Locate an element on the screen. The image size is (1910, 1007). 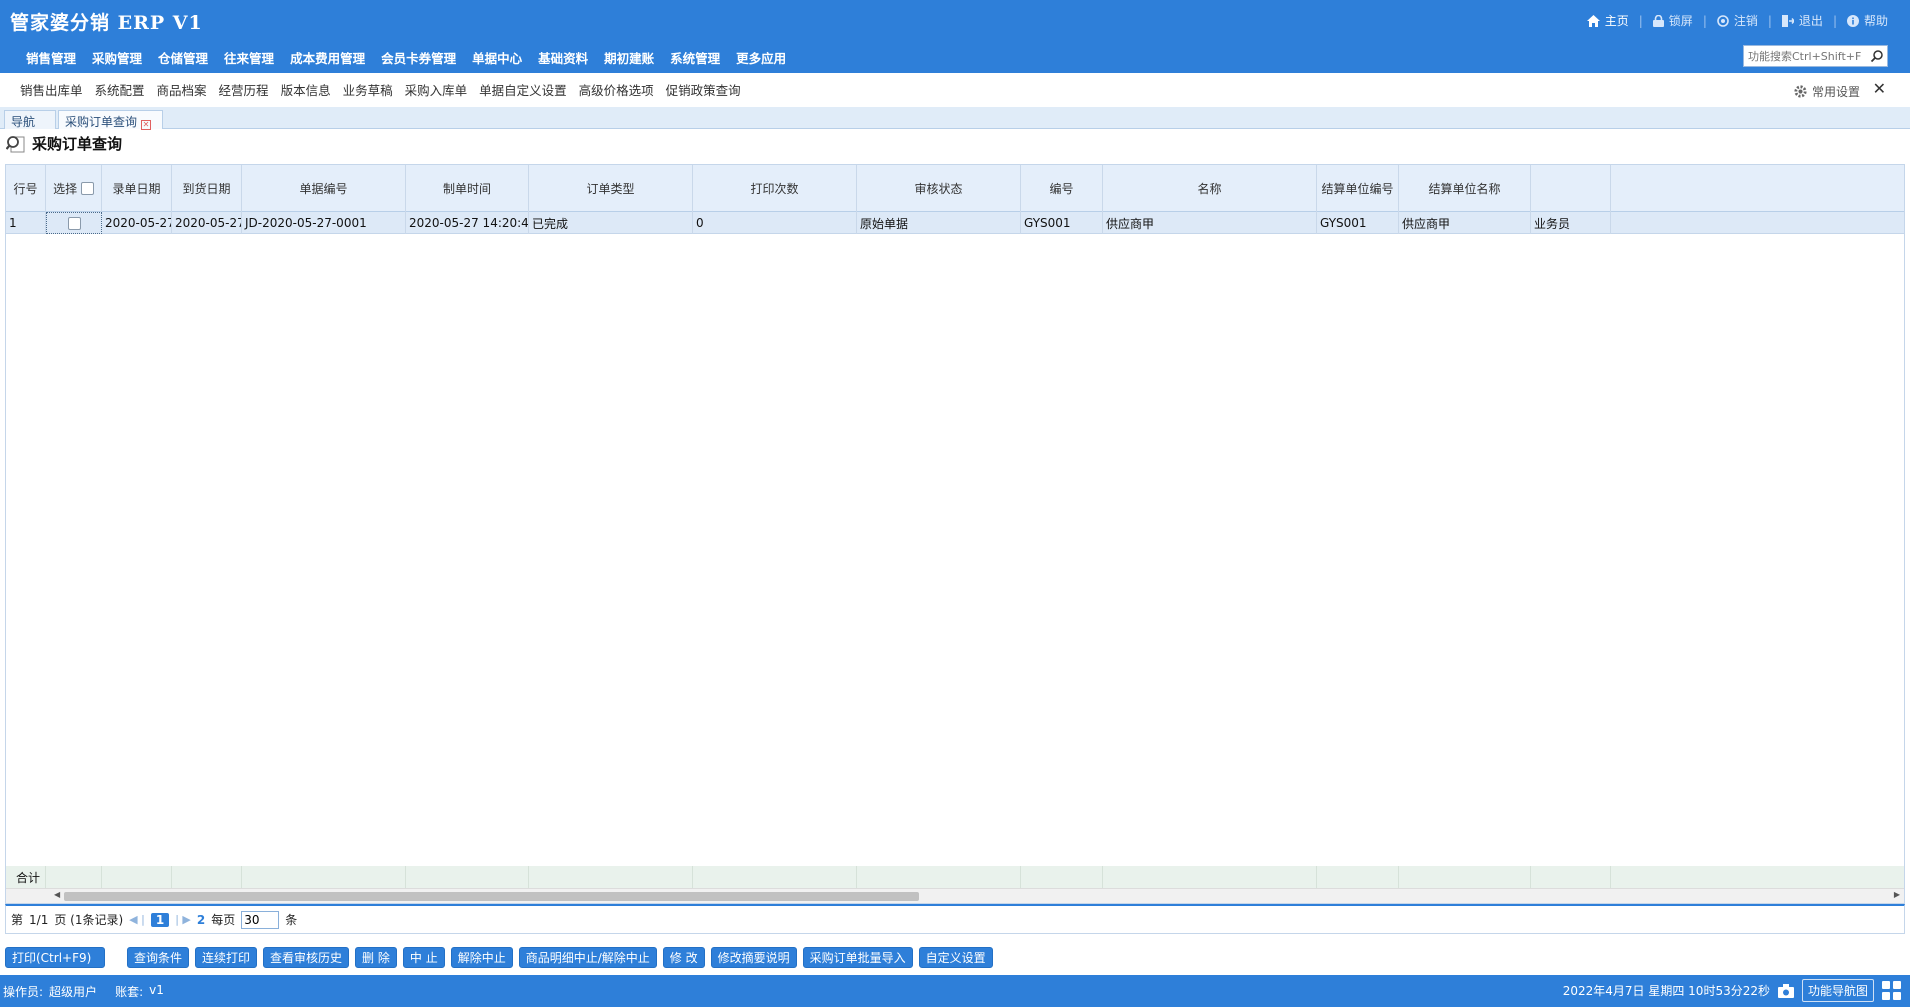
menu-cost-expense: 成本费用管理 is located at coordinates (327, 57).